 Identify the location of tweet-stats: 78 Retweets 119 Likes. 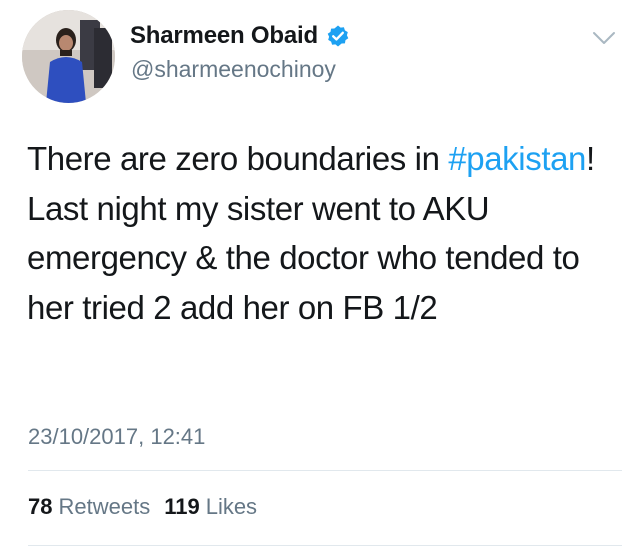
(142, 507).